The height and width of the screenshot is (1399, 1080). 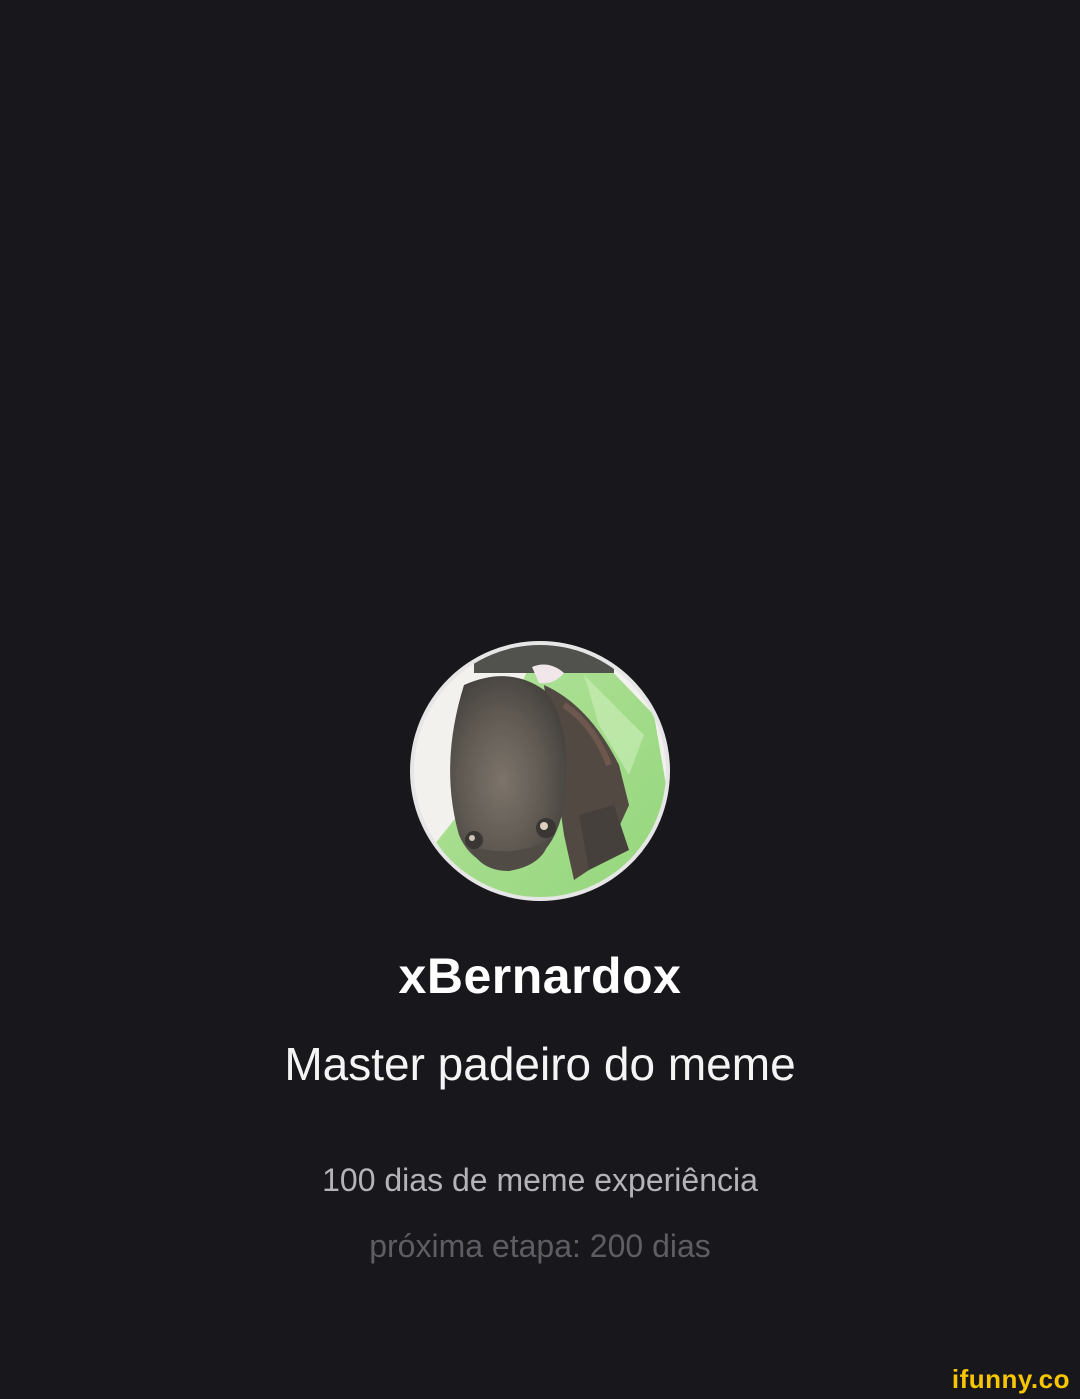 I want to click on avatar-image, so click(x=540, y=771).